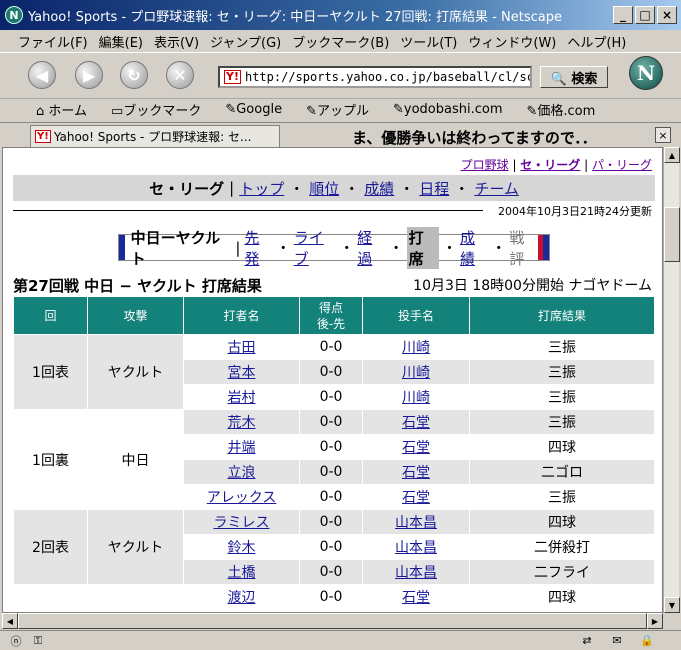  Describe the element at coordinates (10, 621) in the screenshot. I see `scroll-left-icon: ◀` at that location.